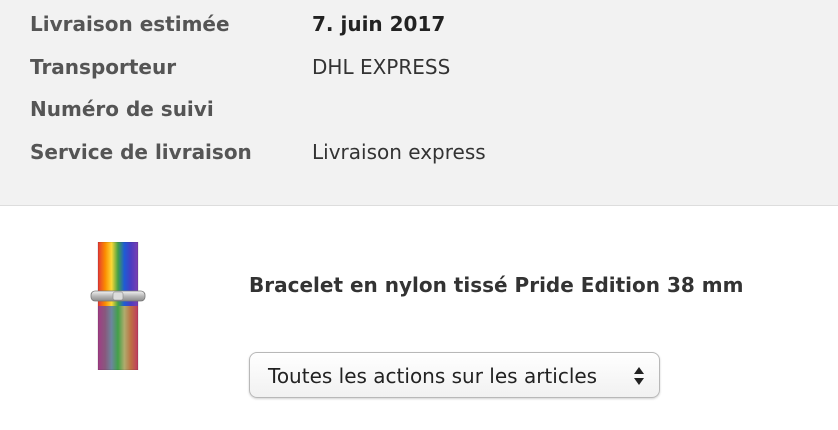 The image size is (838, 430). What do you see at coordinates (130, 24) in the screenshot?
I see `estimated-delivery-label: Livraison estimée` at bounding box center [130, 24].